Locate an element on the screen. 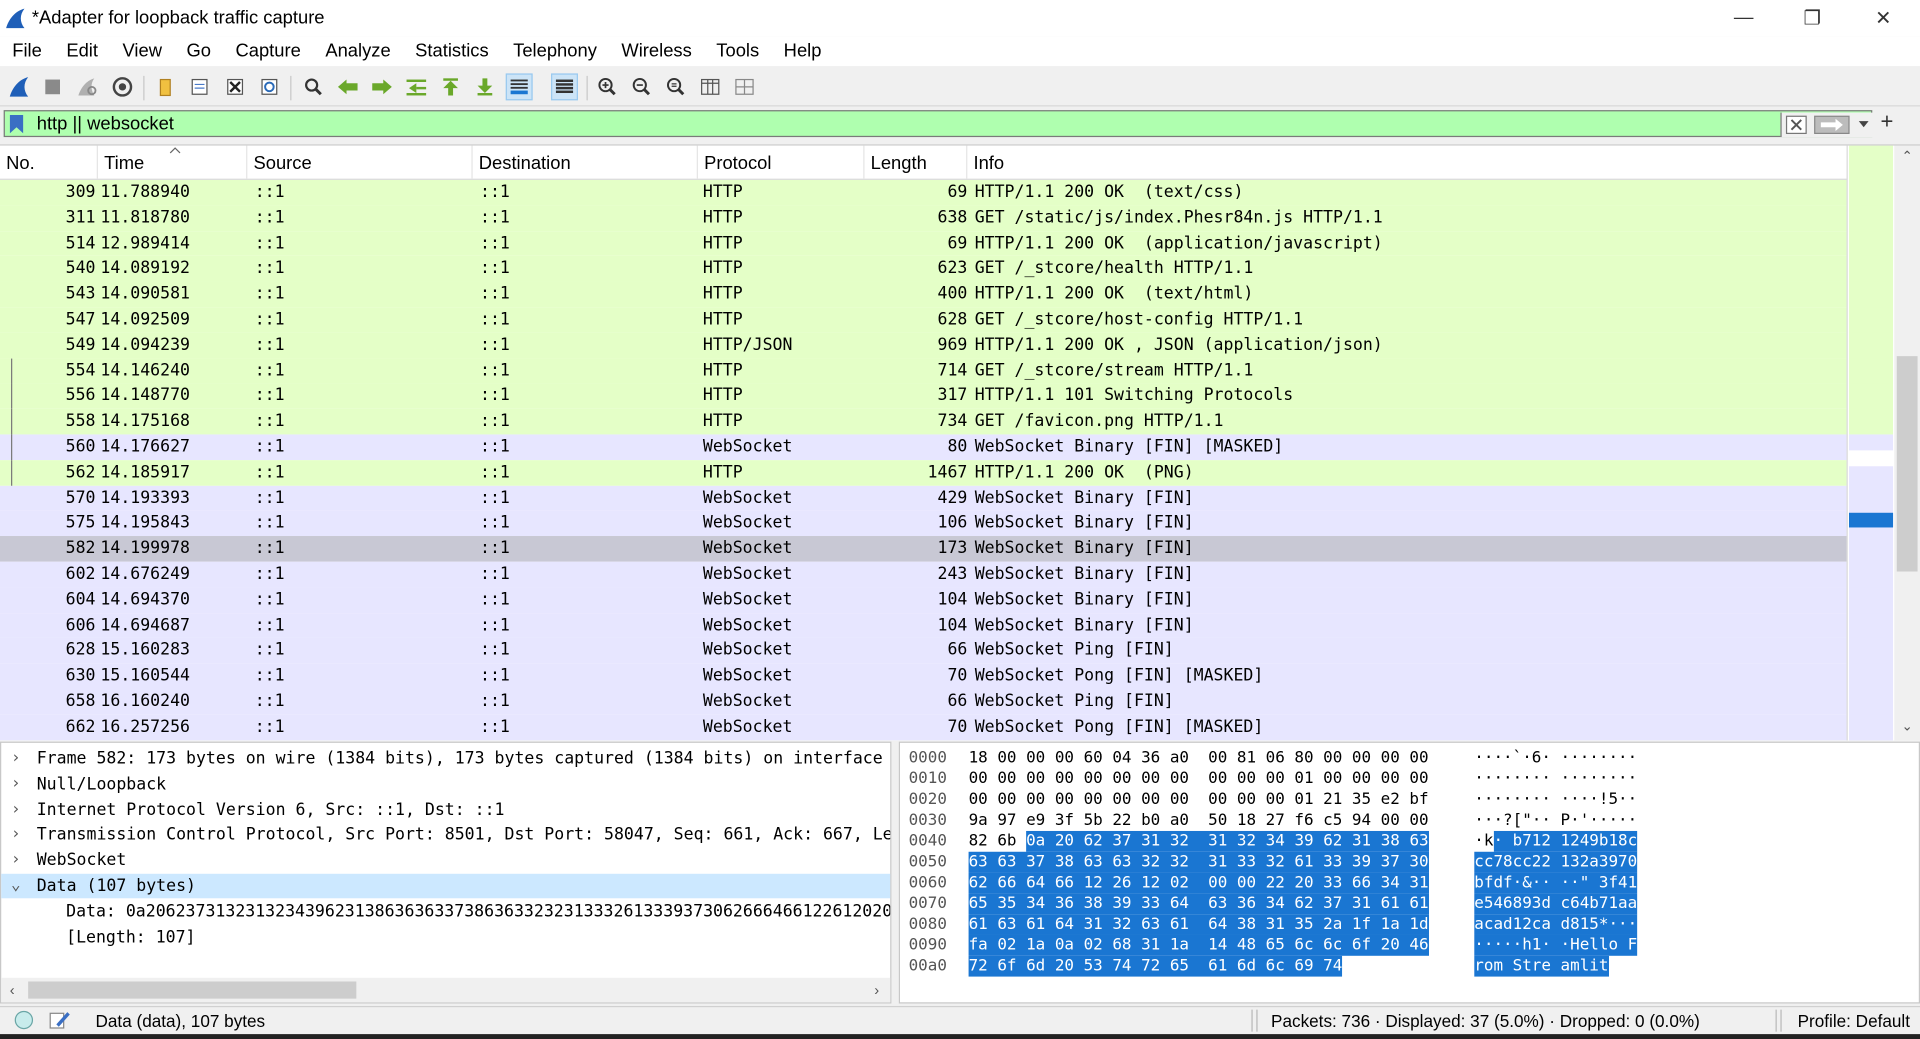 This screenshot has height=1039, width=1920. detail-tree-item: ⌄ Data (107 bytes) is located at coordinates (446, 886).